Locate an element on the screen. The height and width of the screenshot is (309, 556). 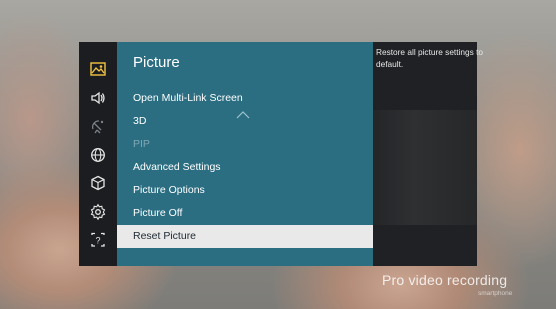
menu-item: Open Multi-Link Screen is located at coordinates (245, 98).